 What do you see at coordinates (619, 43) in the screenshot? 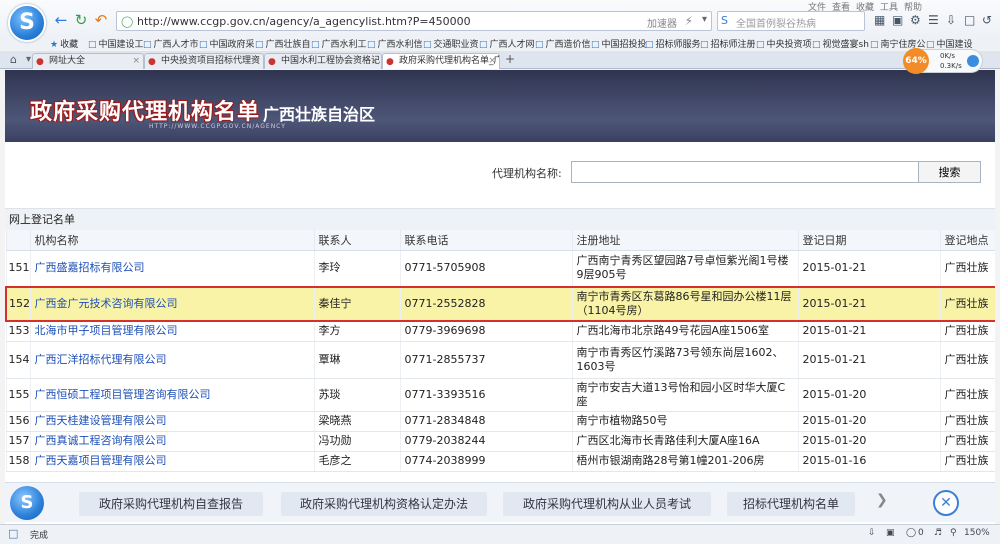
I see `bookmark-item: □ 中国招投投` at bounding box center [619, 43].